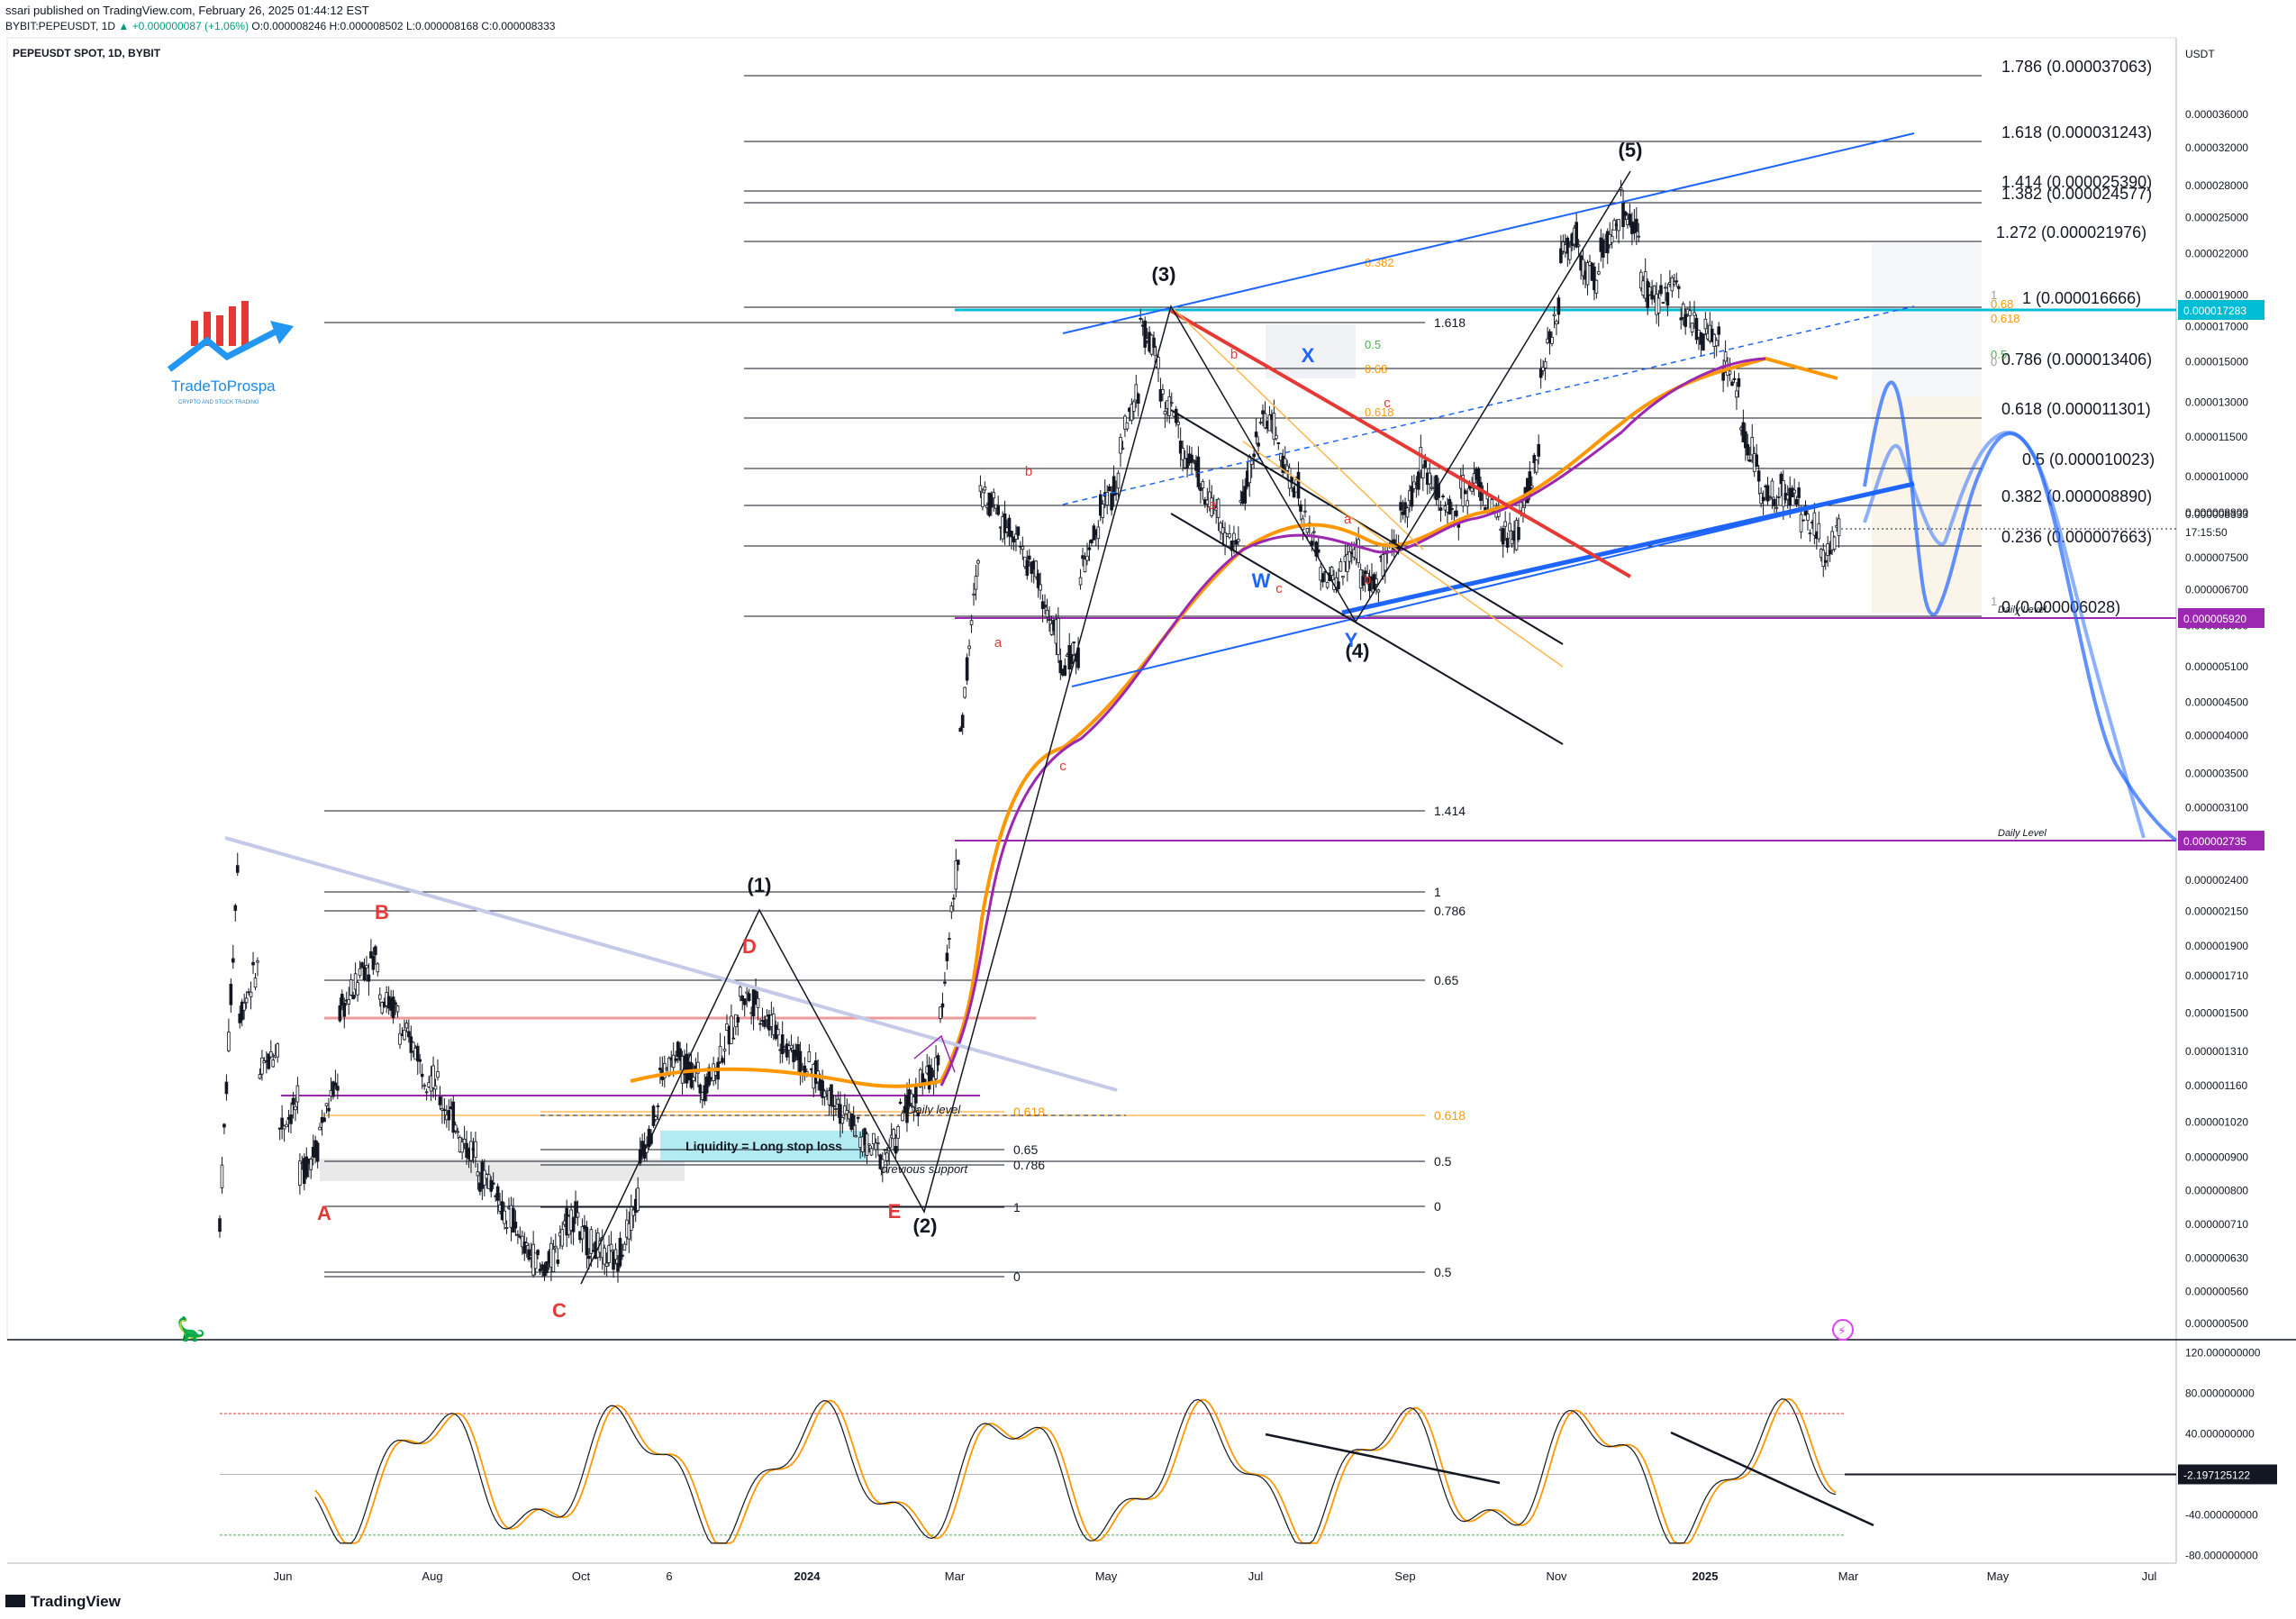  I want to click on time-tick-7: Jul, so click(1256, 1576).